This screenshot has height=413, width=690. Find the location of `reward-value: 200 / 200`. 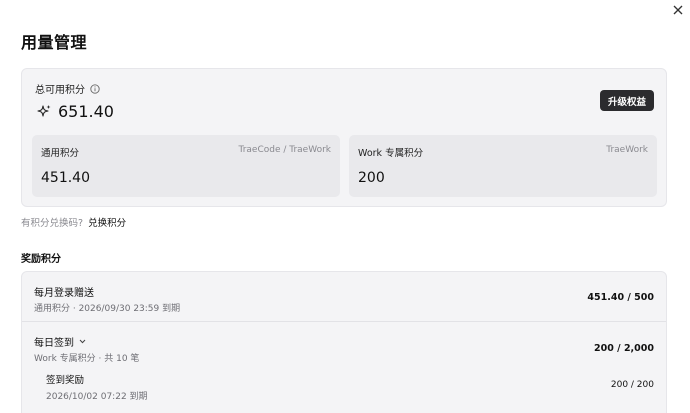

reward-value: 200 / 200 is located at coordinates (632, 385).